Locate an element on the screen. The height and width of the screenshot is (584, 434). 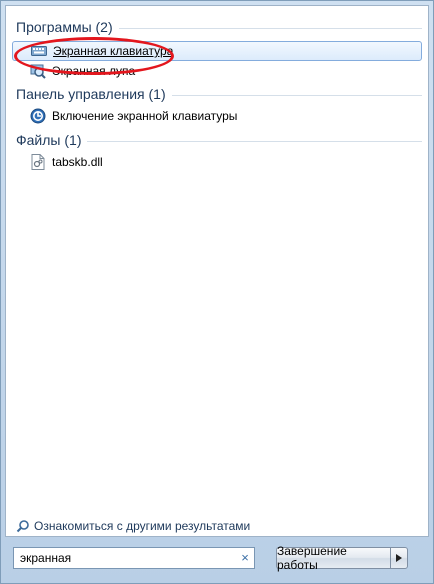
see-more-results-link: Ознакомиться с другими результатами is located at coordinates (133, 526).